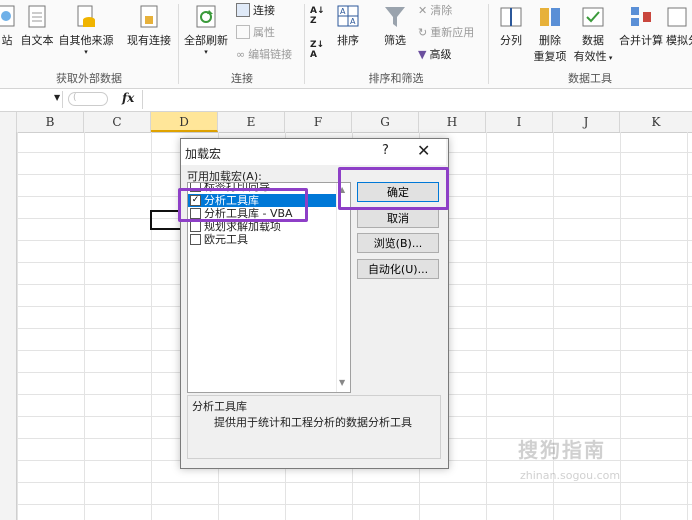 The image size is (692, 520). What do you see at coordinates (593, 17) in the screenshot?
I see `data-validation-icon` at bounding box center [593, 17].